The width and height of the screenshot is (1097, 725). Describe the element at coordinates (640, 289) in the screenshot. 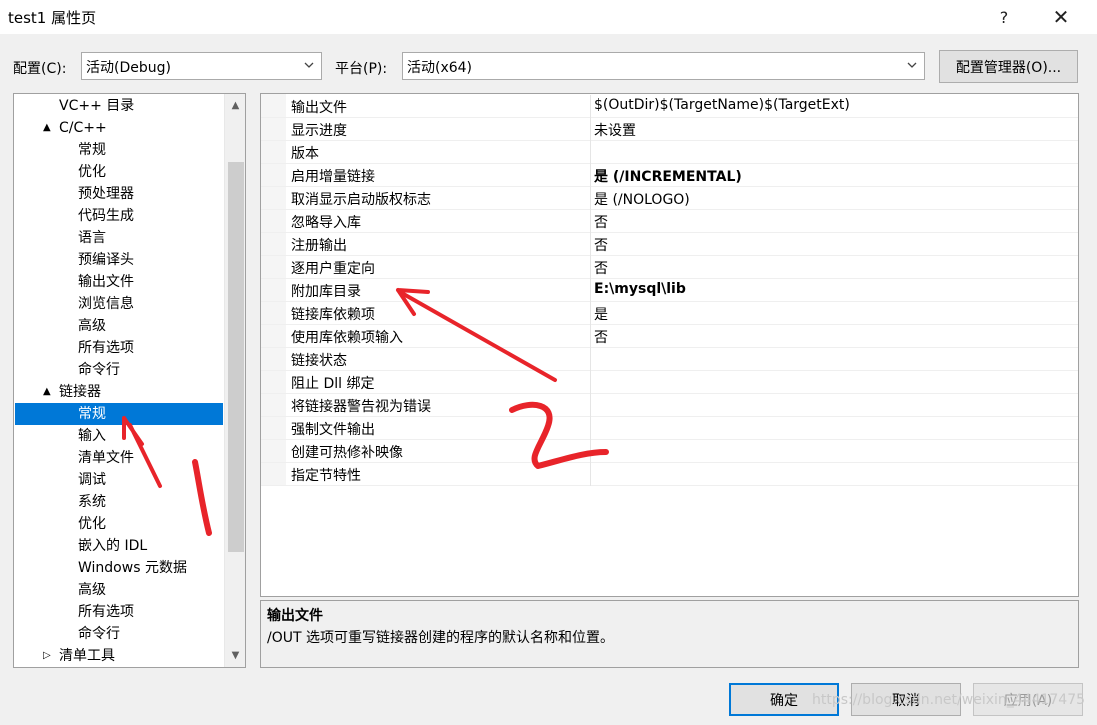

I see `property-value: E:\mysql\lib` at that location.